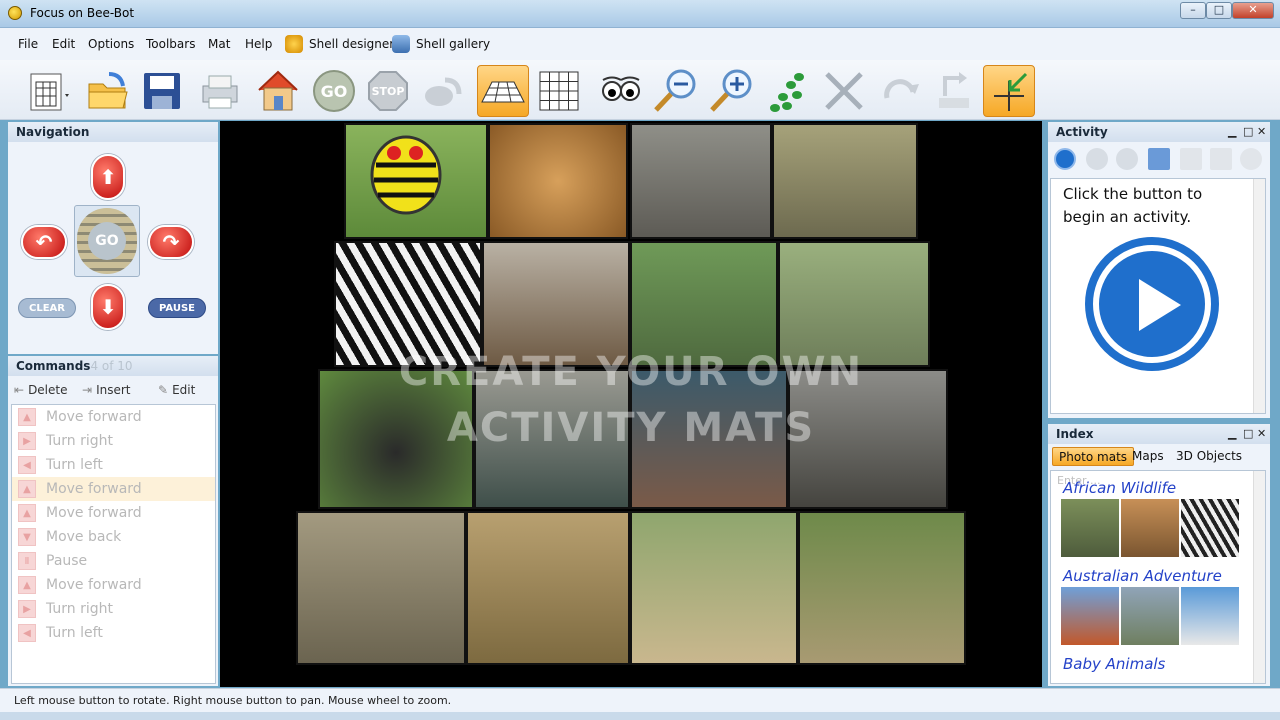  I want to click on svg-text: GO, so click(334, 91).